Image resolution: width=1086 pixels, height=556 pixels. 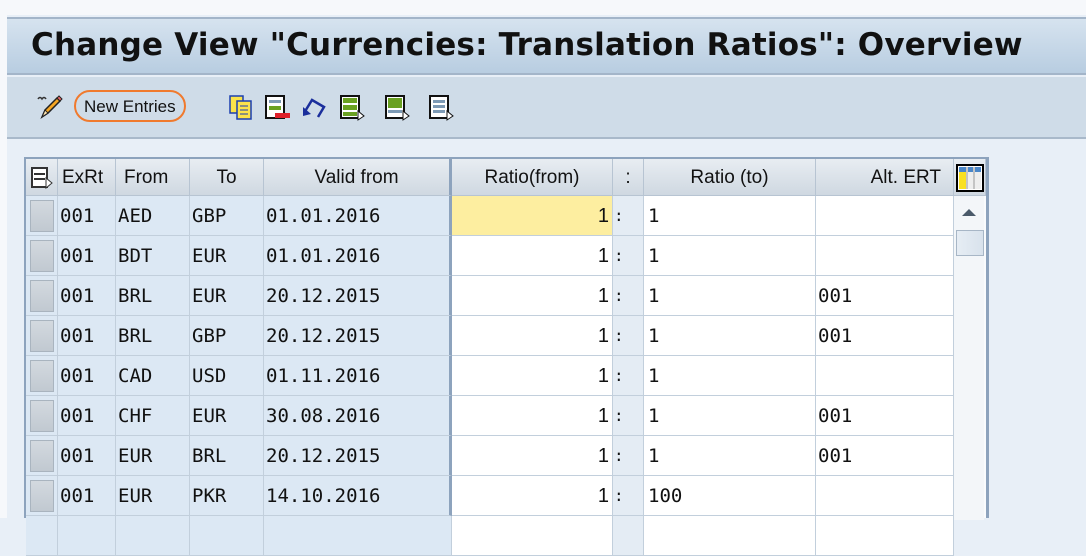 What do you see at coordinates (885, 177) in the screenshot?
I see `column-header-alt-ert: Alt. ERT` at bounding box center [885, 177].